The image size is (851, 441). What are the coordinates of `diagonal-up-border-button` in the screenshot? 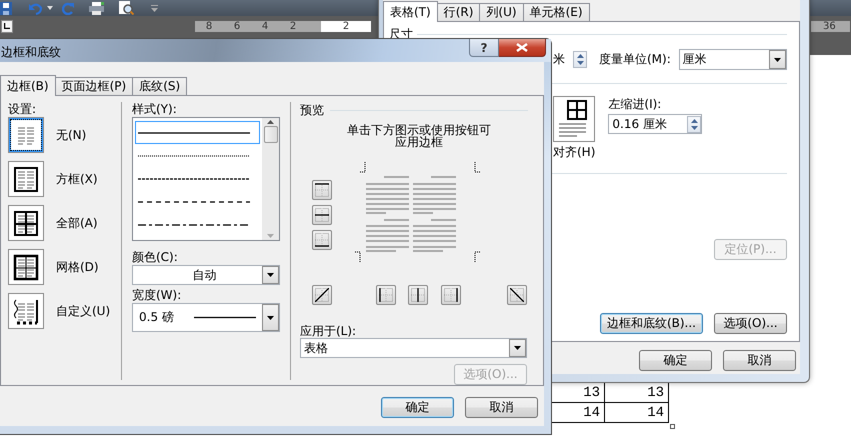 It's located at (322, 295).